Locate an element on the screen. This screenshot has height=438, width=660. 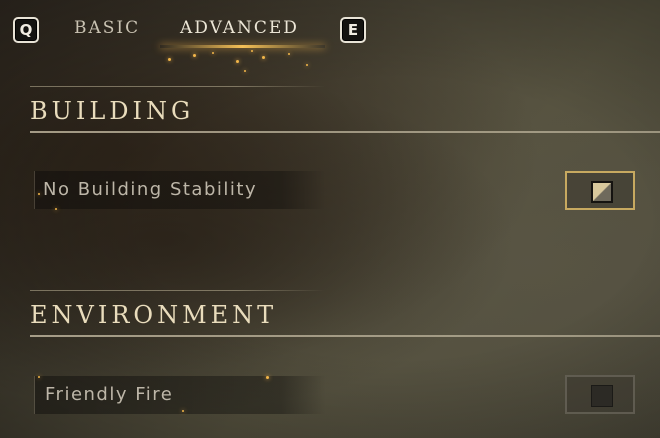
checkbox-checked-mark is located at coordinates (602, 192).